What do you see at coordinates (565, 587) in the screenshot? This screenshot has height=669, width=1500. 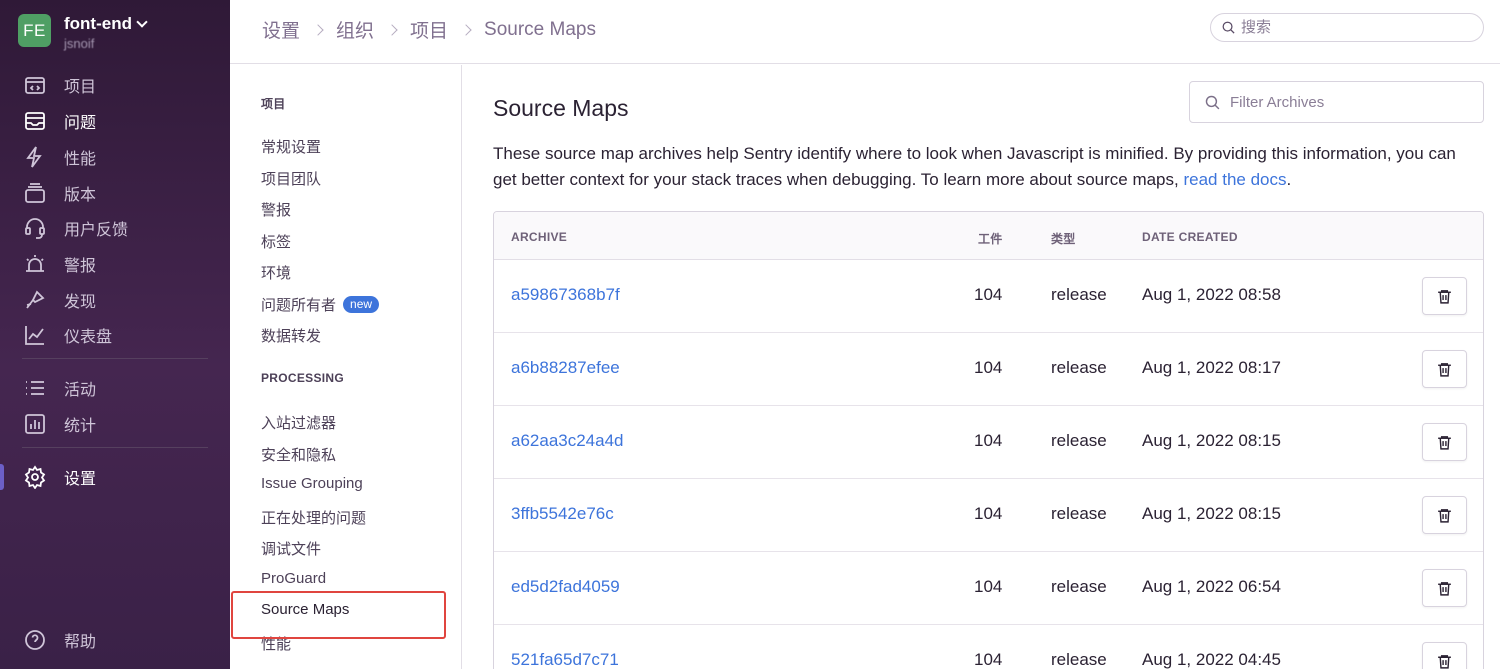 I see `archive-link: ed5d2fad4059` at bounding box center [565, 587].